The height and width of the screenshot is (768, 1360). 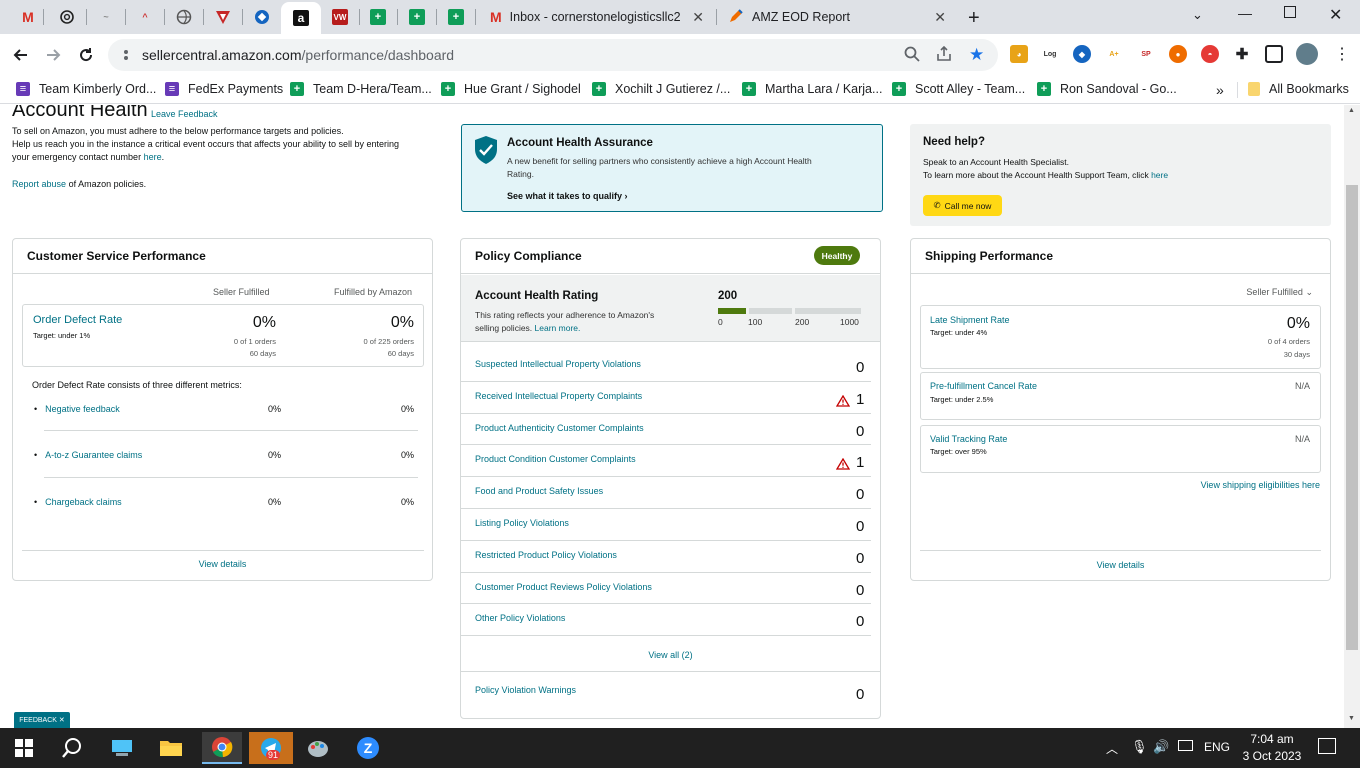 I want to click on report-abuse-link: Report abuse, so click(x=39, y=184).